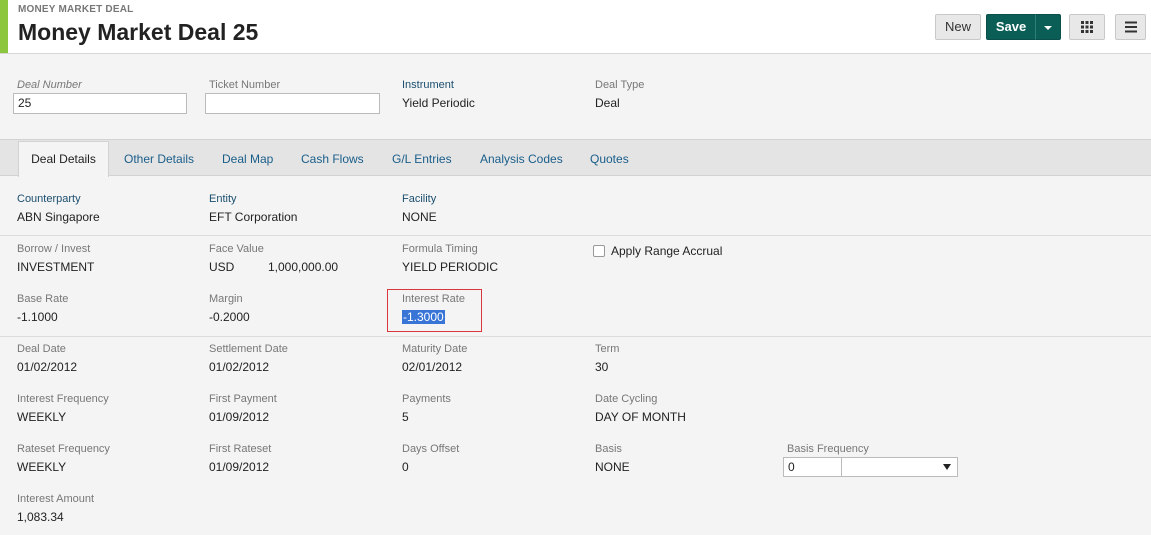 The image size is (1151, 535). Describe the element at coordinates (640, 417) in the screenshot. I see `date-cycling-value: DAY OF MONTH` at that location.